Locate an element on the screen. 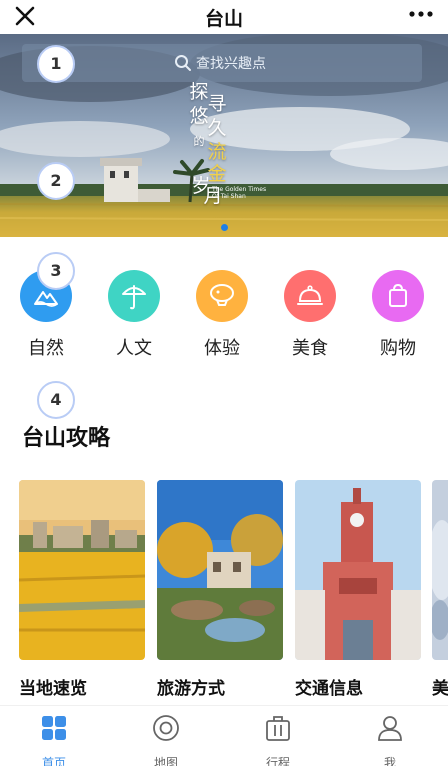  tab-me: 我 is located at coordinates (390, 740).